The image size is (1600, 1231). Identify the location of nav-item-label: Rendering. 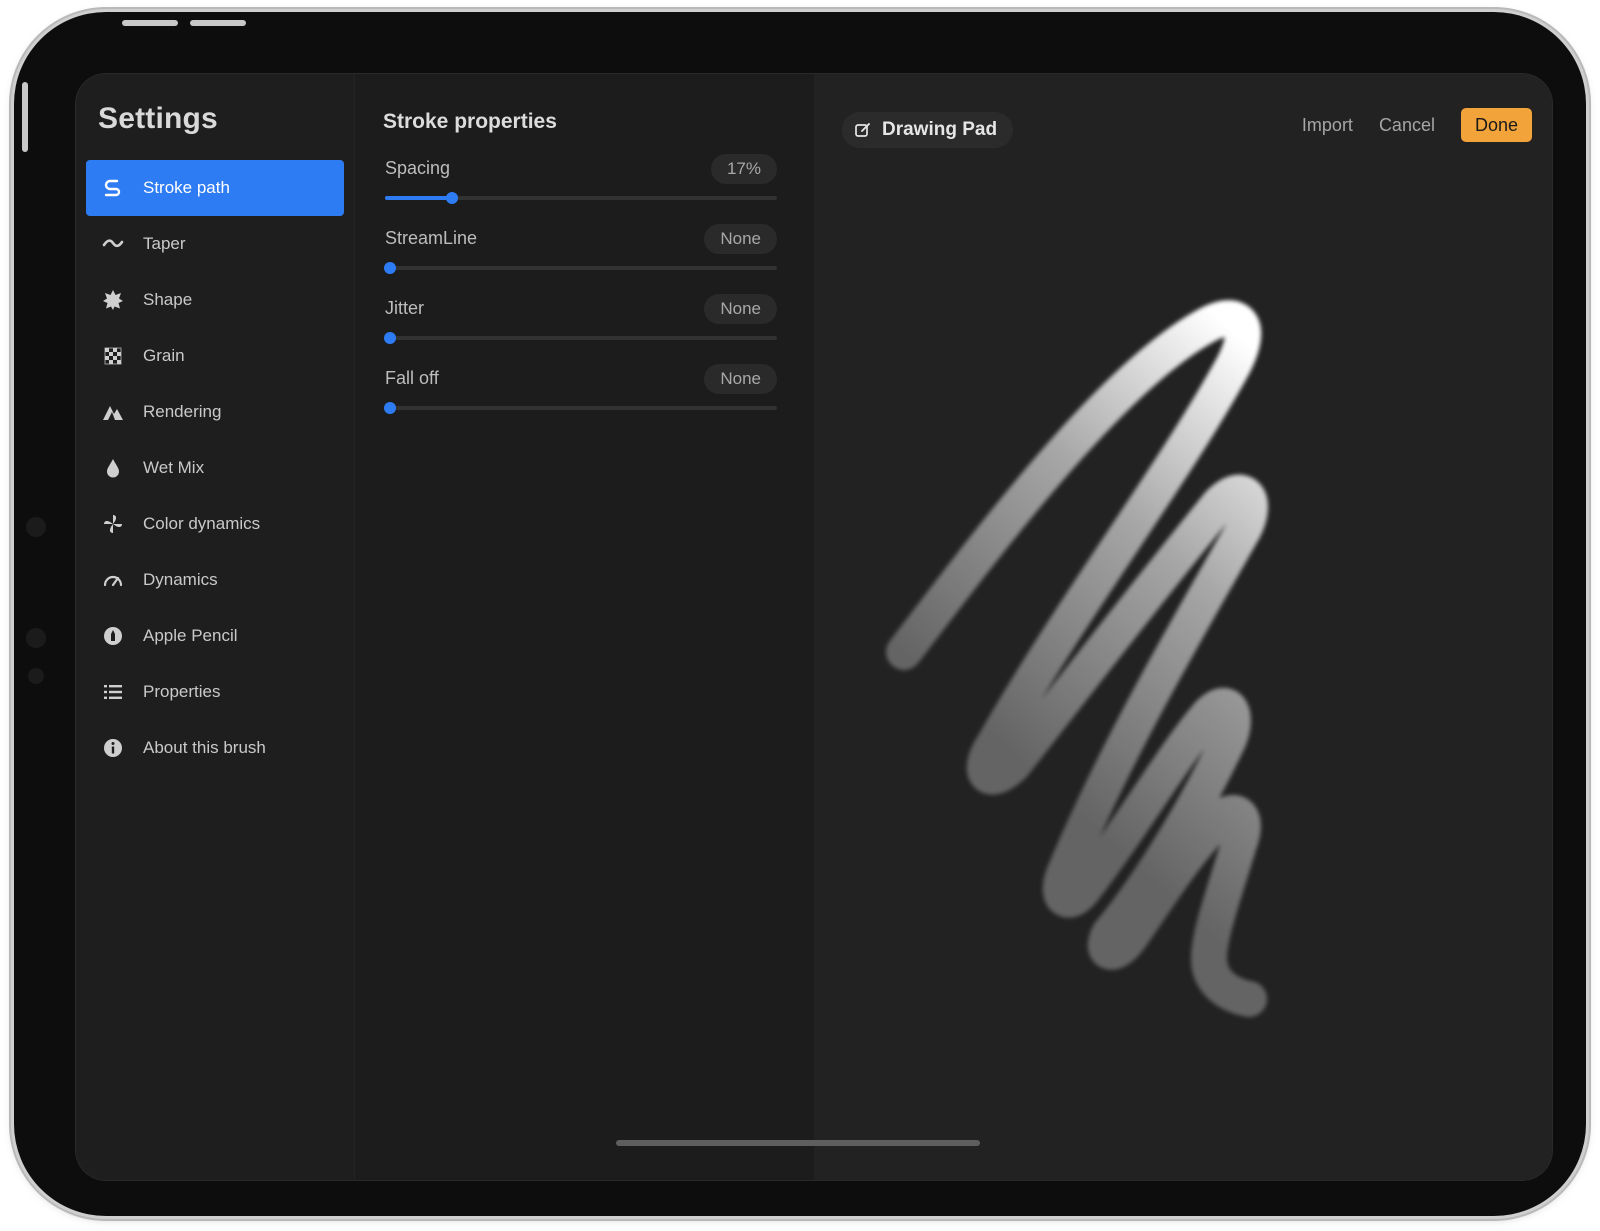
(182, 411).